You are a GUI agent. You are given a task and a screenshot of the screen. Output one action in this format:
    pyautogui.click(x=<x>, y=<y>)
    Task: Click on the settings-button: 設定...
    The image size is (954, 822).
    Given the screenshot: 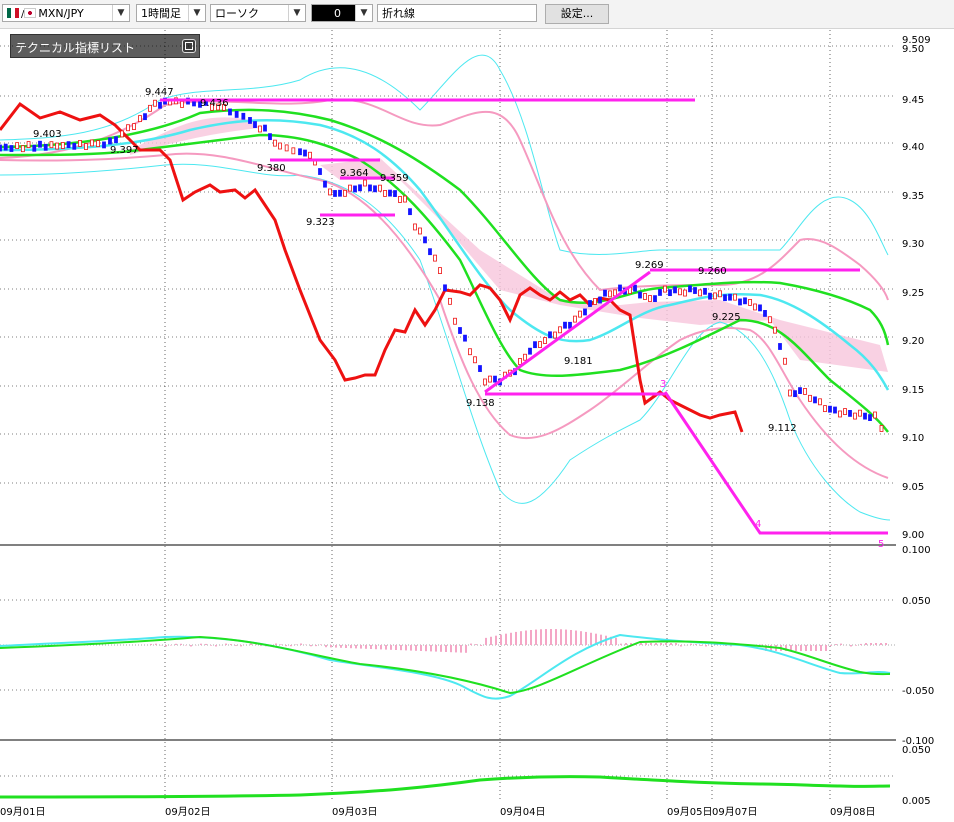 What is the action you would take?
    pyautogui.click(x=577, y=14)
    